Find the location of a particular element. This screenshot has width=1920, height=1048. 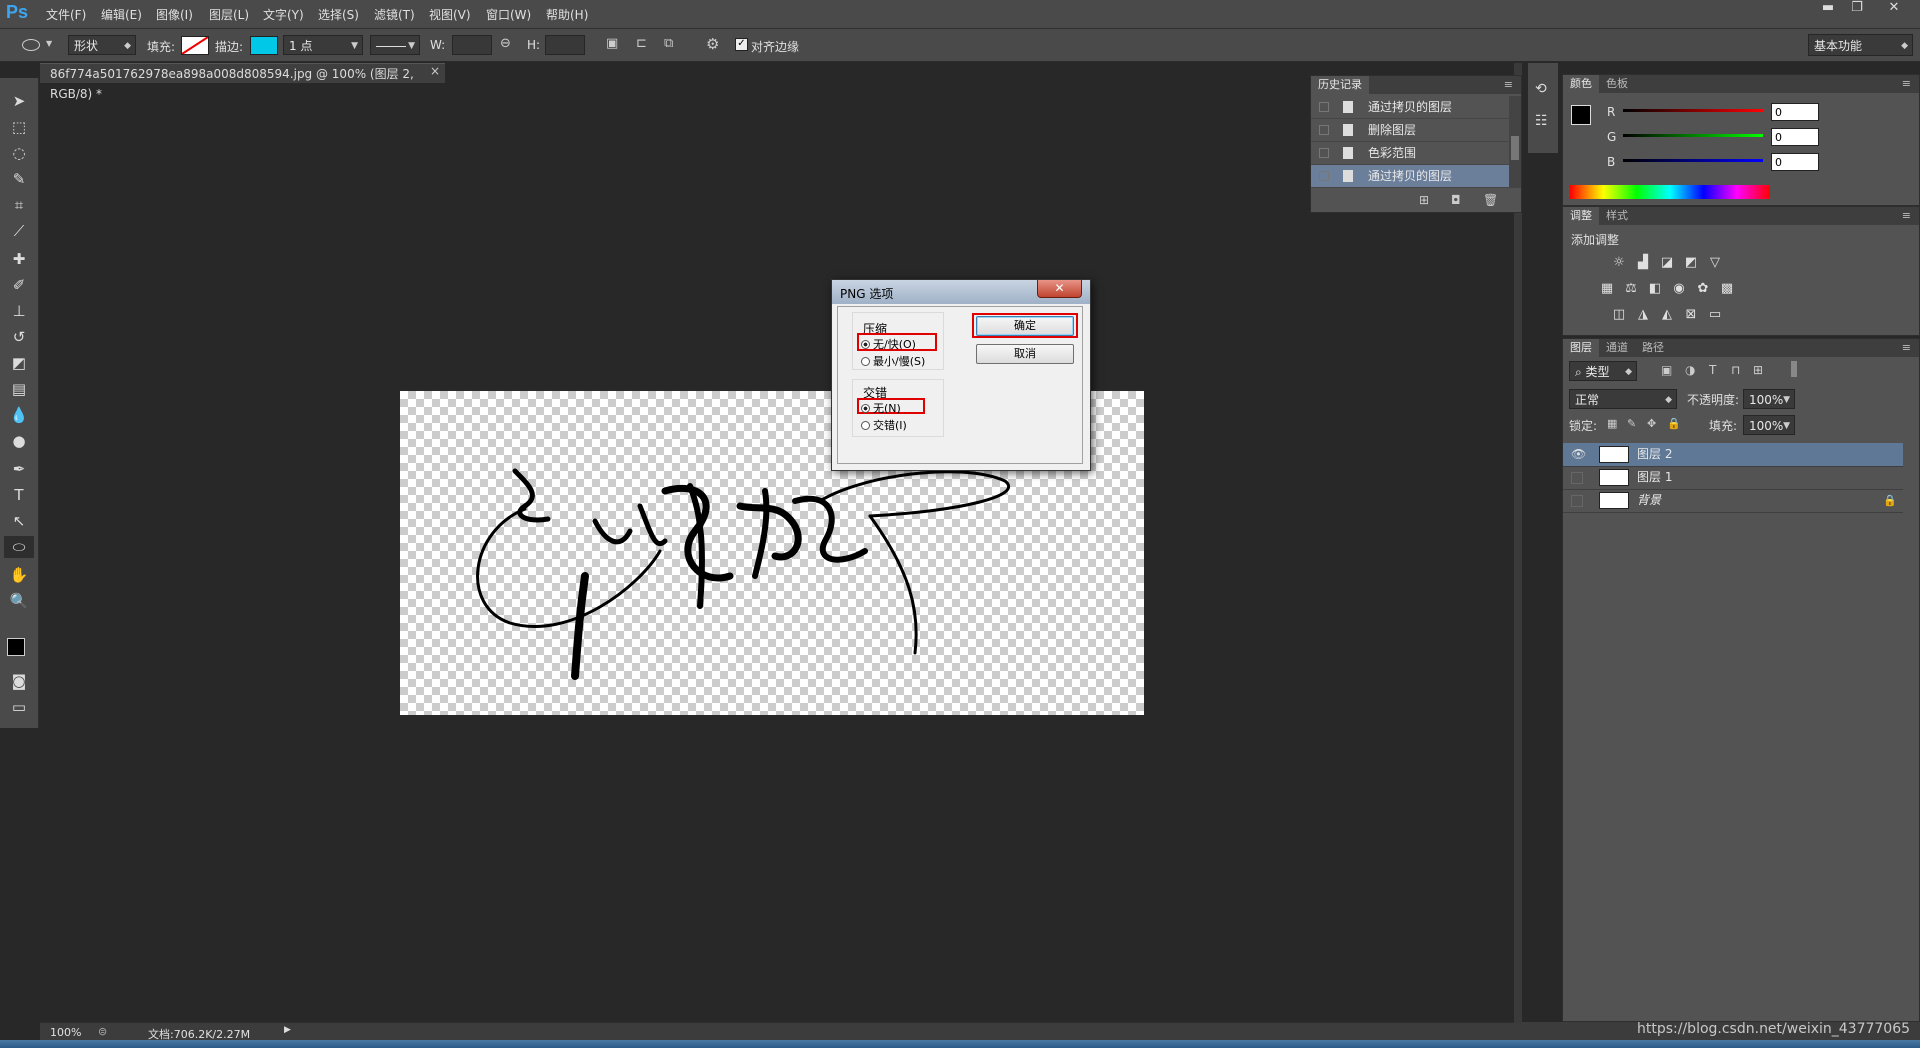

link-icon: ⊖ is located at coordinates (505, 43).